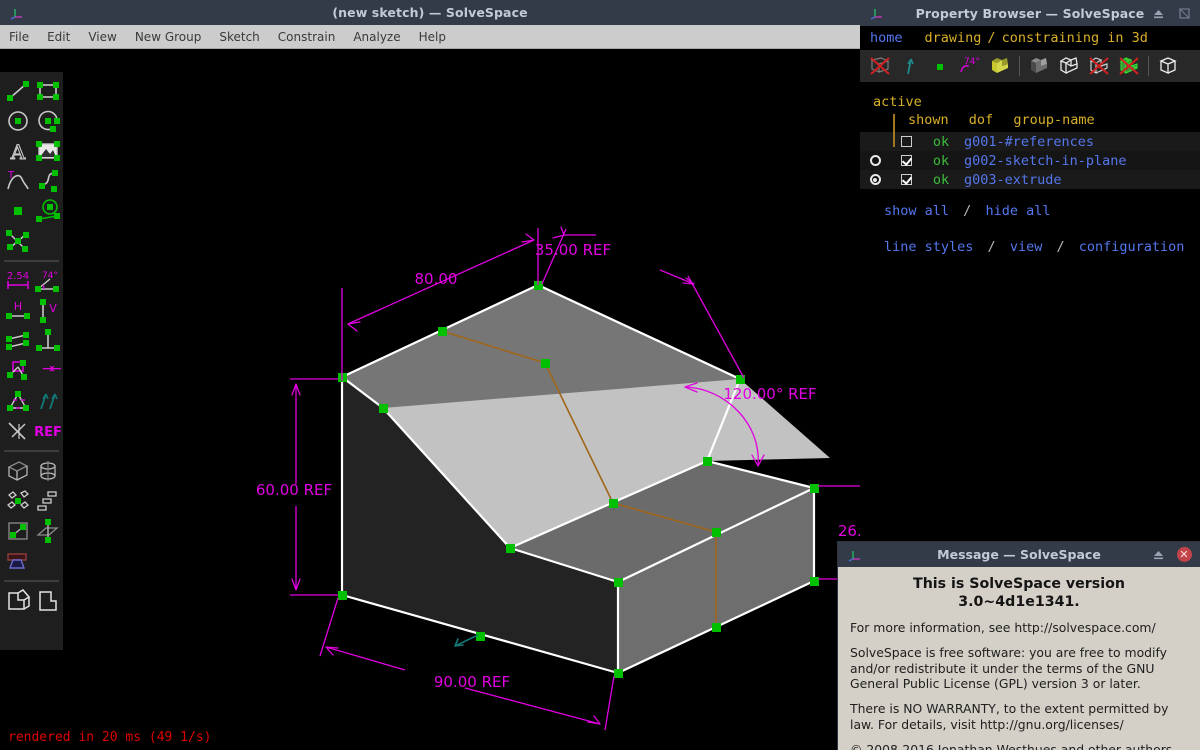 This screenshot has height=750, width=1200. I want to click on tool-lathe, so click(48, 471).